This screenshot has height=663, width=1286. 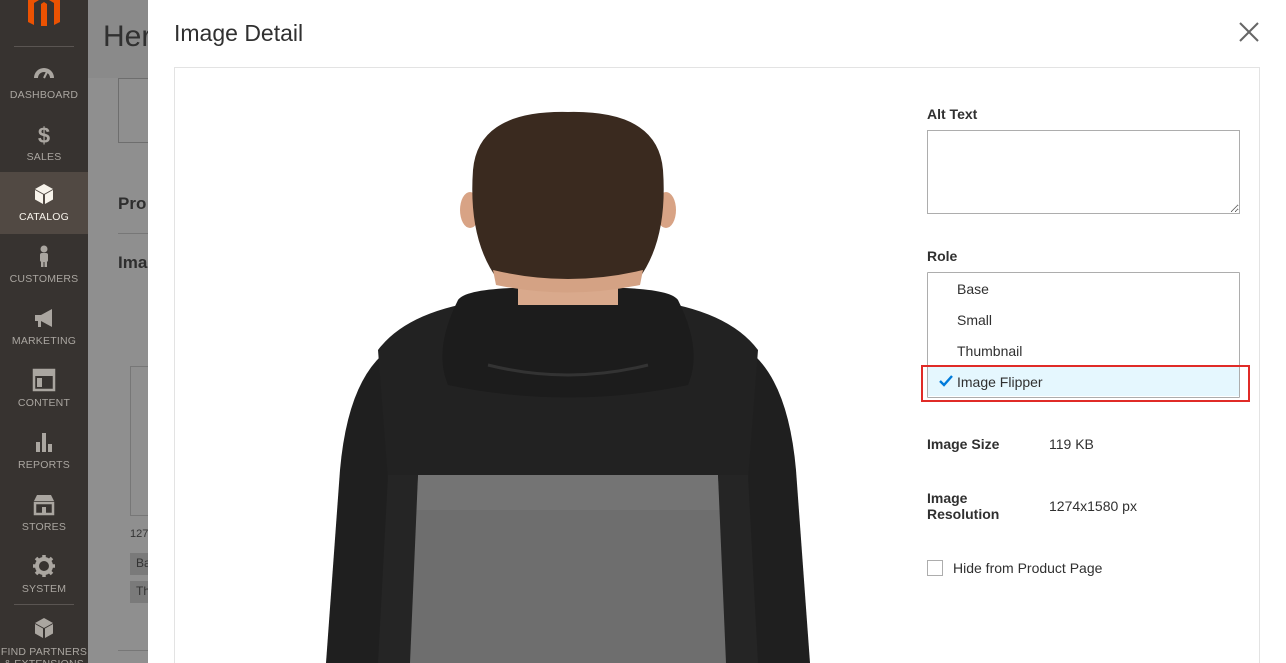 What do you see at coordinates (44, 341) in the screenshot?
I see `sidebar-item-label: Marketing` at bounding box center [44, 341].